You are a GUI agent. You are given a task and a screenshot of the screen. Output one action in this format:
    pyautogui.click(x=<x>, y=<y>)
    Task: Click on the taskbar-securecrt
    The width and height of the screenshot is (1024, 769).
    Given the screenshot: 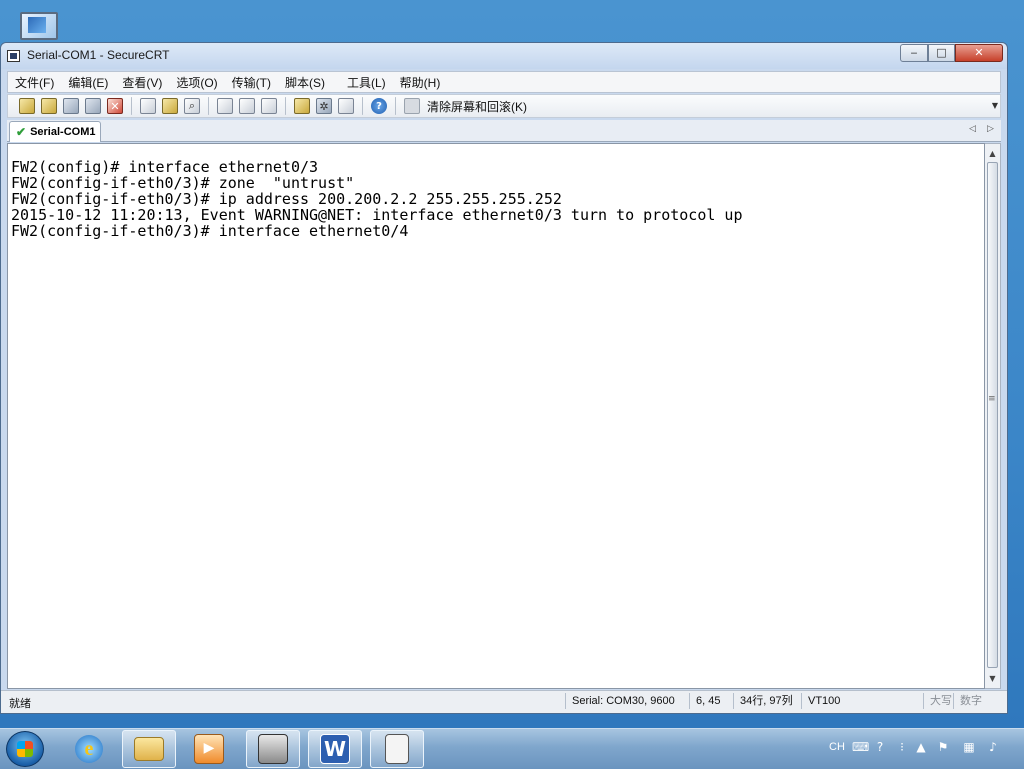 What is the action you would take?
    pyautogui.click(x=273, y=749)
    